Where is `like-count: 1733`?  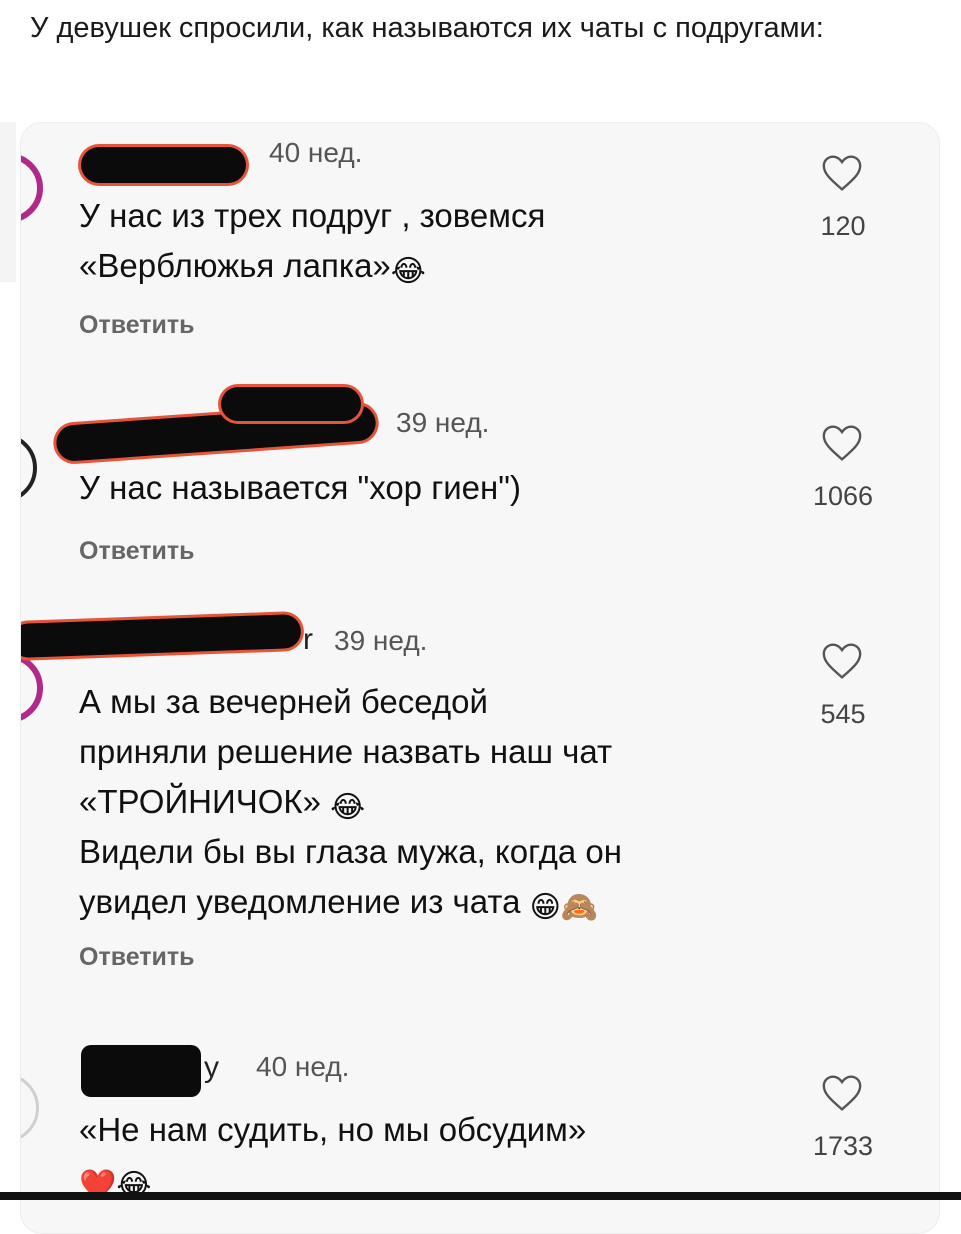 like-count: 1733 is located at coordinates (843, 1146).